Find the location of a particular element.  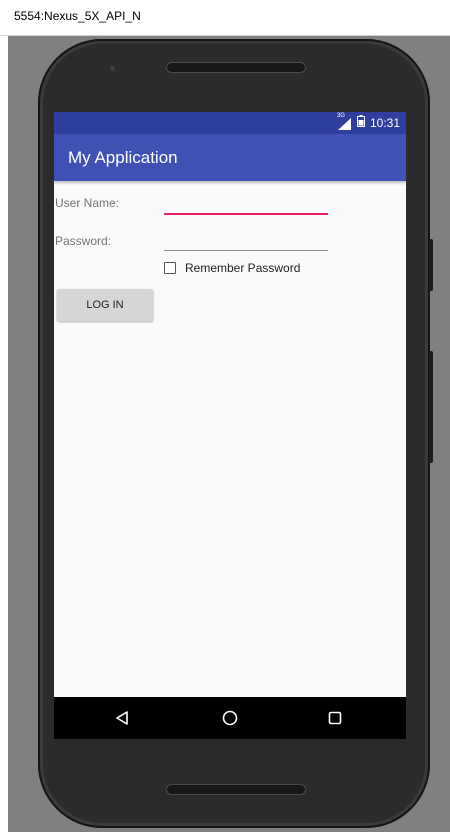

navigation-bar is located at coordinates (230, 718).